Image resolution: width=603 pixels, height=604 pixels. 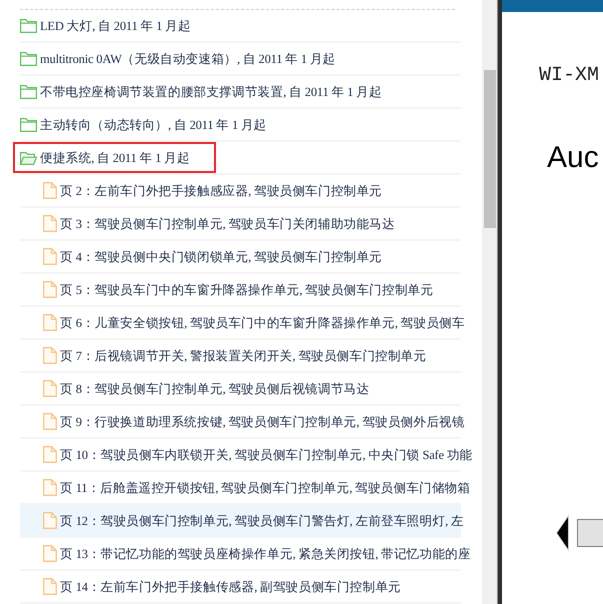 What do you see at coordinates (227, 223) in the screenshot?
I see `tree-item-label: 页 3：驾驶员侧车门控制单元, 驾驶员车门关闭辅助功能马达` at bounding box center [227, 223].